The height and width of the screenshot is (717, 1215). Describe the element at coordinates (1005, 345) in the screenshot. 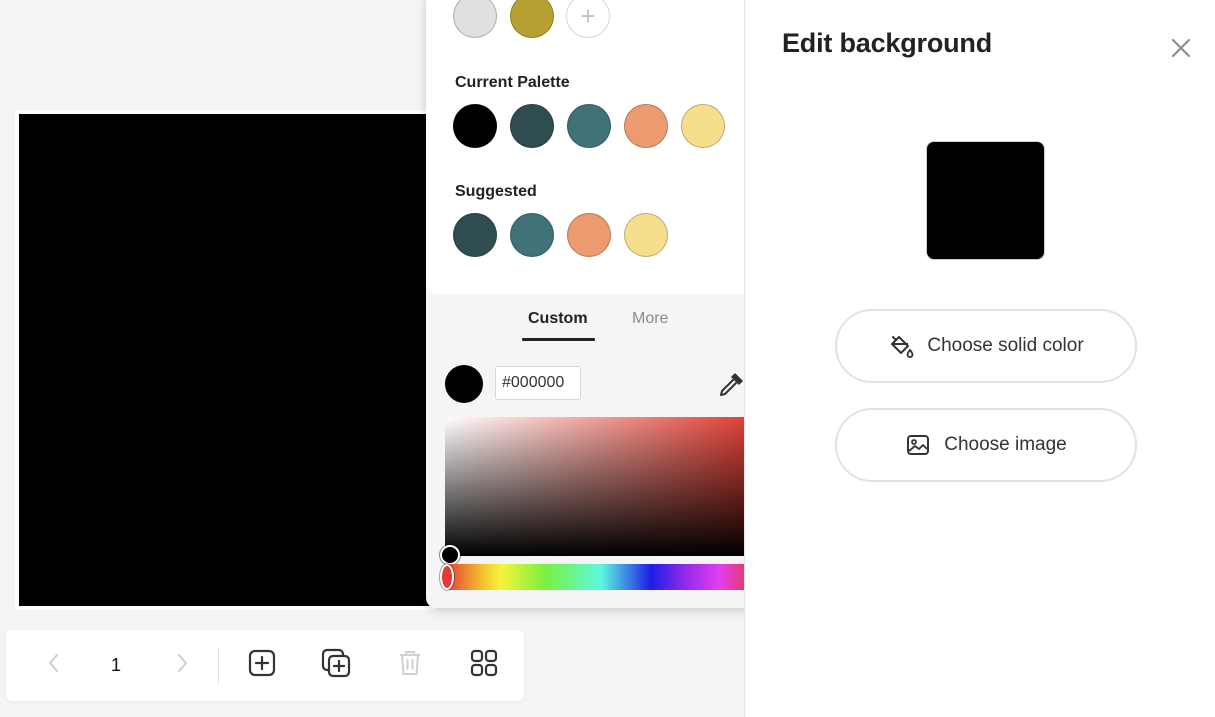

I see `choose-solid-color-label: Choose solid color` at that location.